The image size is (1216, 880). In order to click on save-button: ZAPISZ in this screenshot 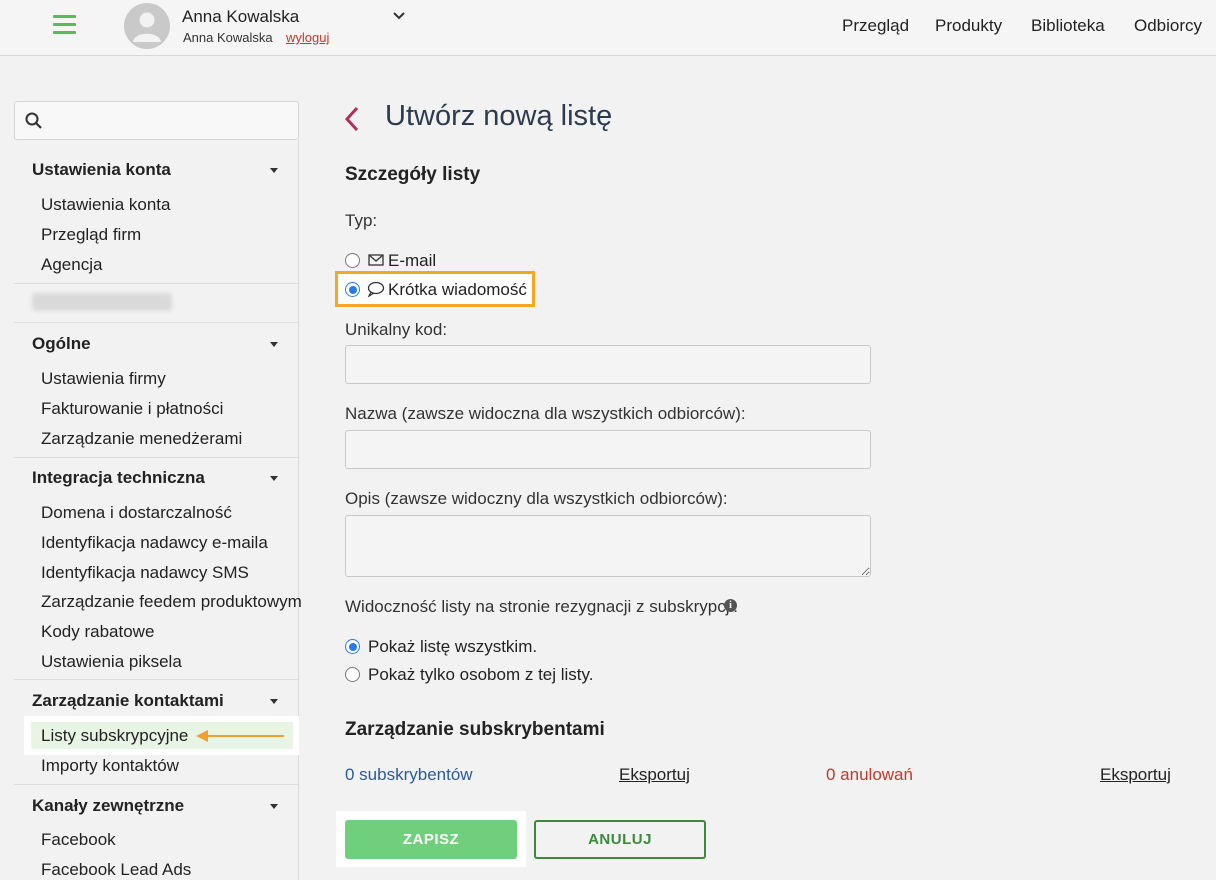, I will do `click(431, 839)`.